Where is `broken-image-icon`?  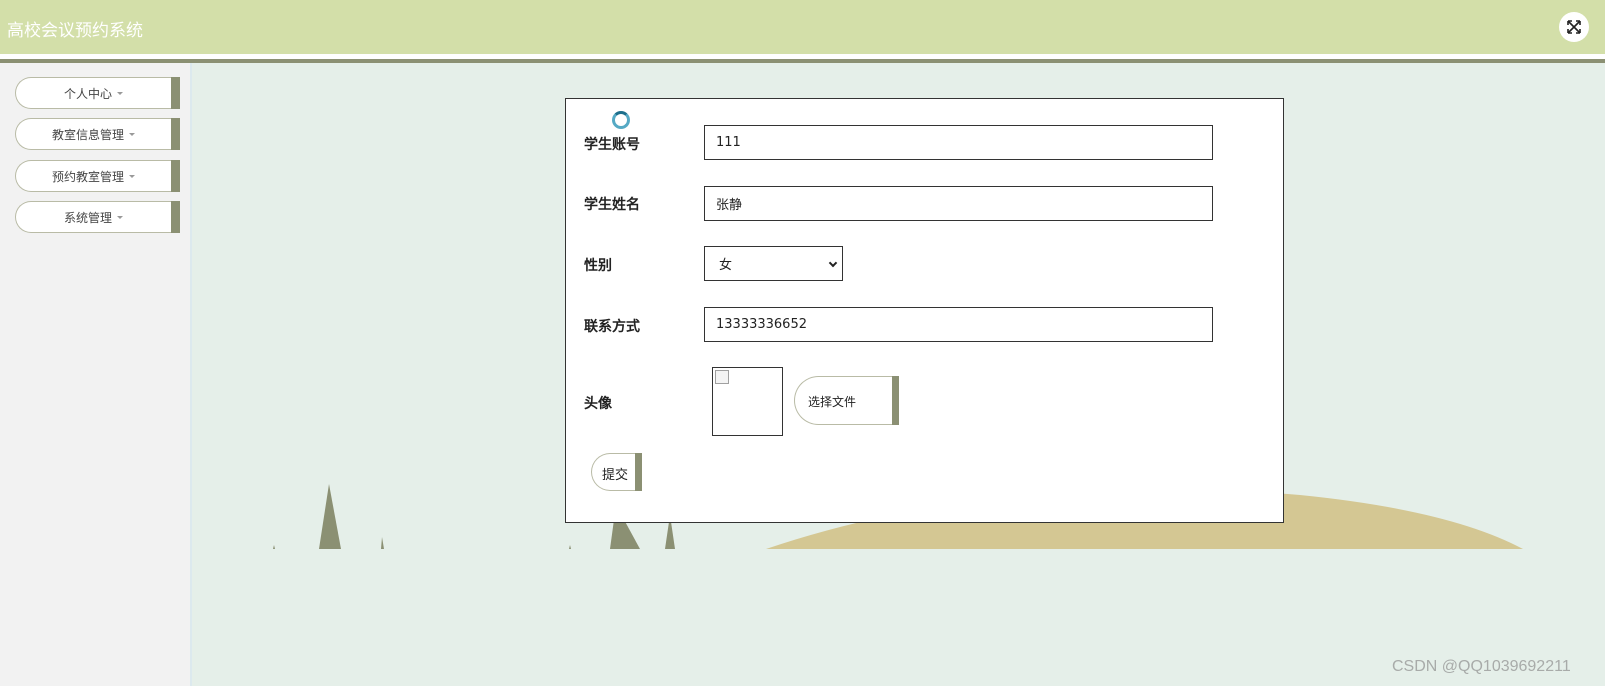 broken-image-icon is located at coordinates (722, 377).